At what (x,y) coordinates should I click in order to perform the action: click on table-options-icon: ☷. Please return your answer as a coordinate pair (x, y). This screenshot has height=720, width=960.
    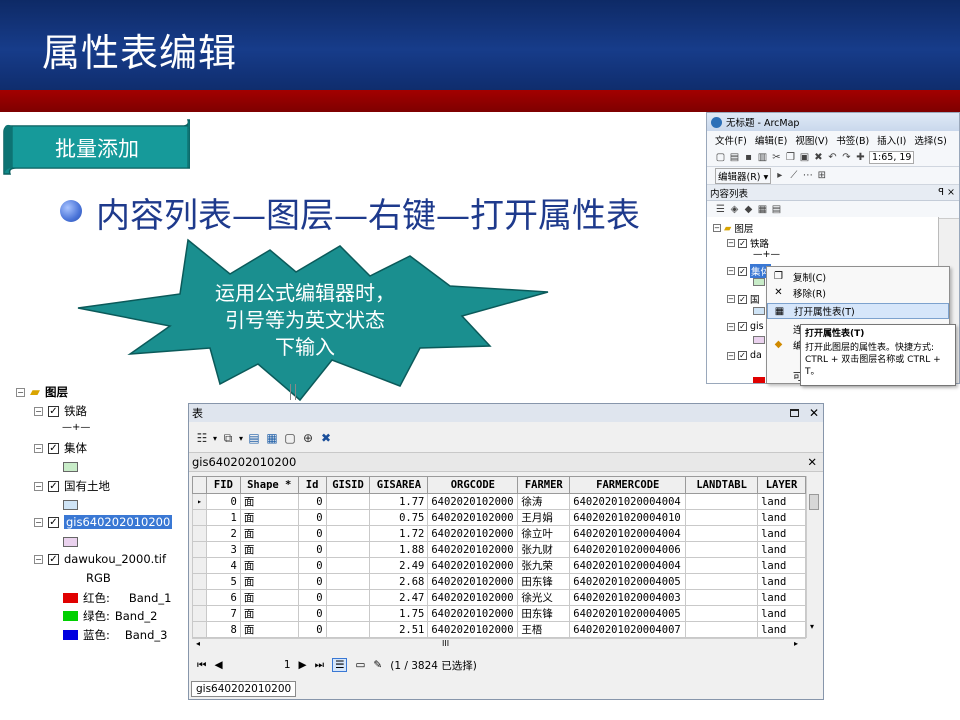
    Looking at the image, I should click on (202, 438).